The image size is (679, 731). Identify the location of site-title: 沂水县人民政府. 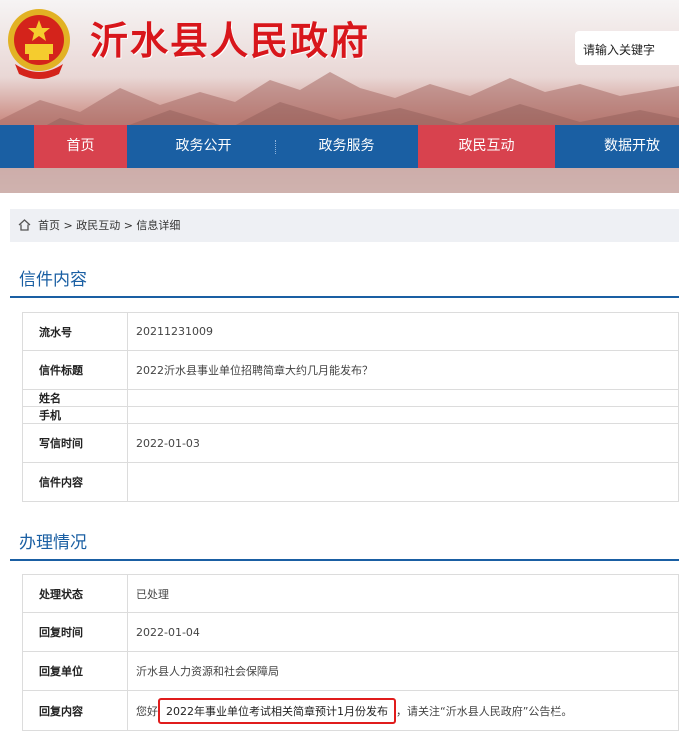
(230, 40).